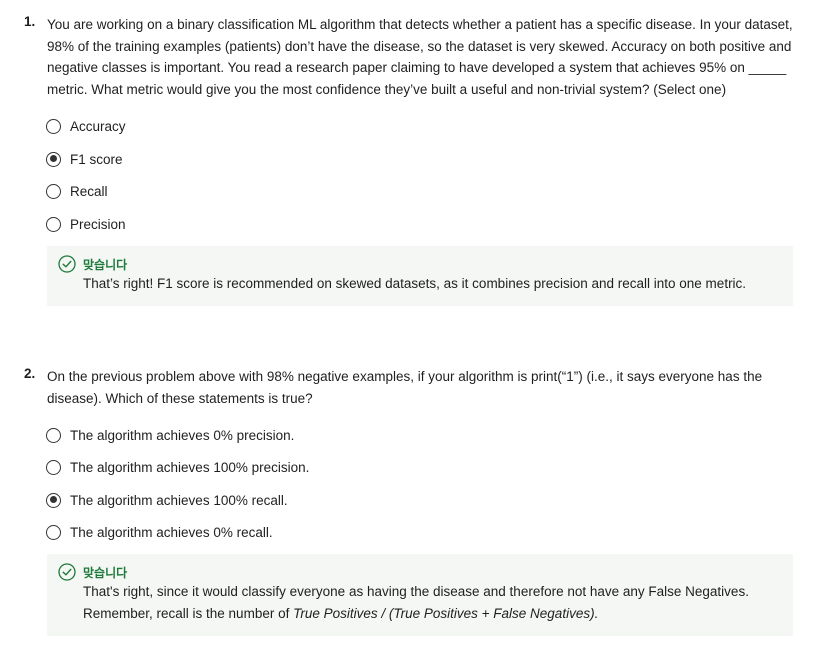 The image size is (822, 653). I want to click on option-label: The algorithm achieves 100% precision., so click(190, 467).